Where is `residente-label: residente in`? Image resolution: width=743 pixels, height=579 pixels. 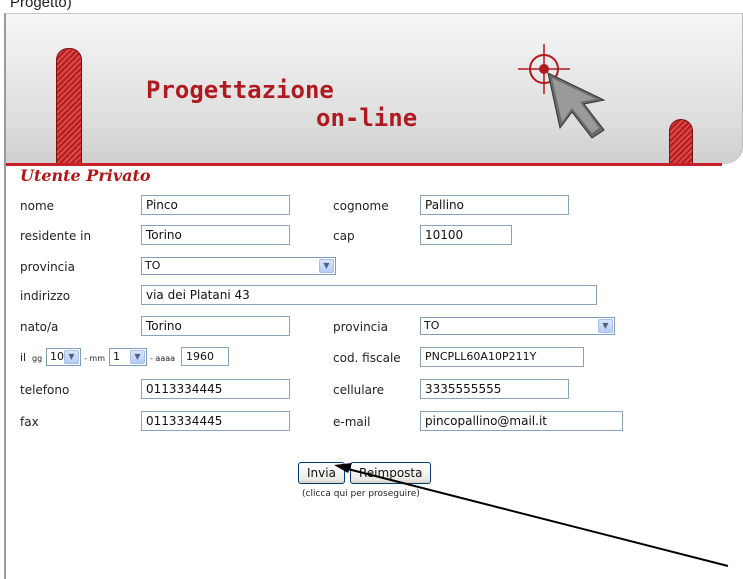
residente-label: residente in is located at coordinates (56, 236).